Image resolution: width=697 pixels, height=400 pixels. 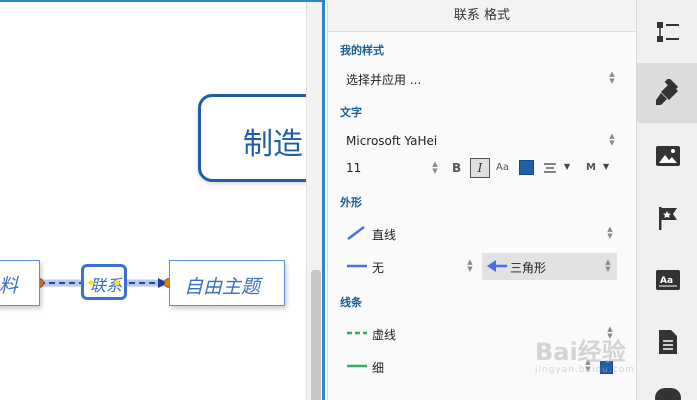 What do you see at coordinates (456, 168) in the screenshot?
I see `bold-button: B` at bounding box center [456, 168].